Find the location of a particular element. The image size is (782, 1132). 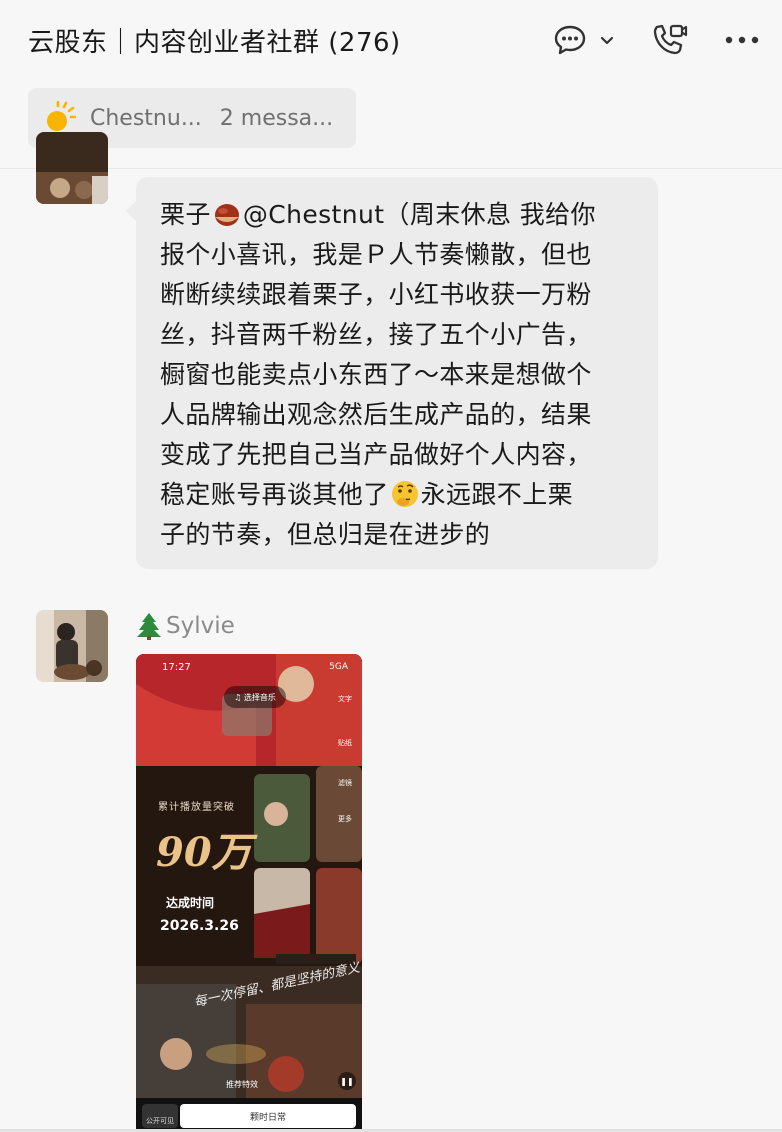

chevron-down-icon is located at coordinates (607, 40).